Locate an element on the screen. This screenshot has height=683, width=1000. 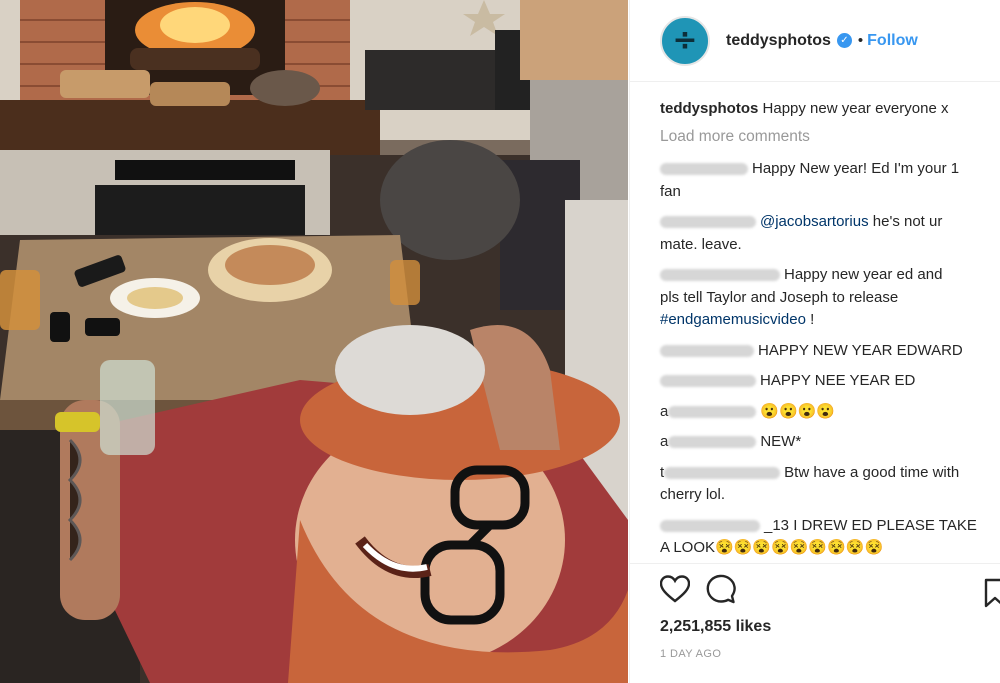
comment-hashtag: #endgamemusicvideo is located at coordinates (733, 319).